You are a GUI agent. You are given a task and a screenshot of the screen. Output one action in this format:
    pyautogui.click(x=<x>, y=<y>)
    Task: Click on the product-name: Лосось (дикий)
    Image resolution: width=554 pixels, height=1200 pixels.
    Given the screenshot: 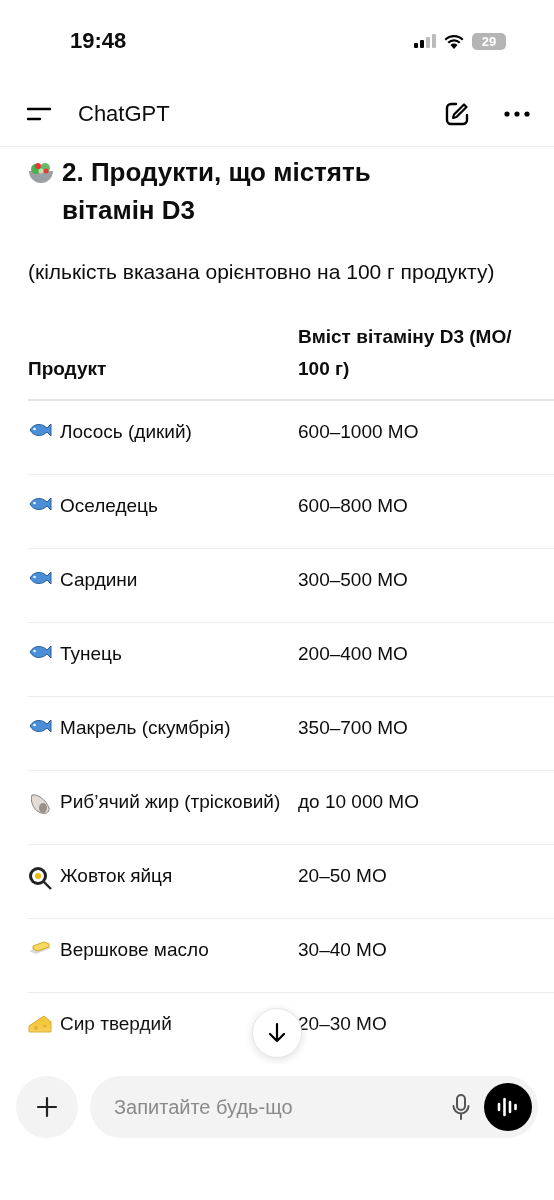 What is the action you would take?
    pyautogui.click(x=126, y=432)
    